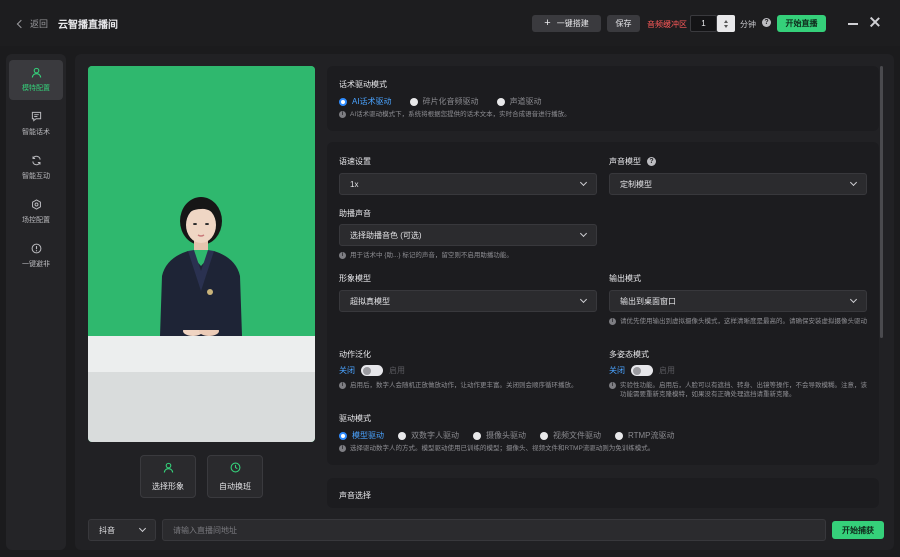 The height and width of the screenshot is (557, 900). I want to click on one-click-setup-button: + 一键搭建, so click(566, 23).